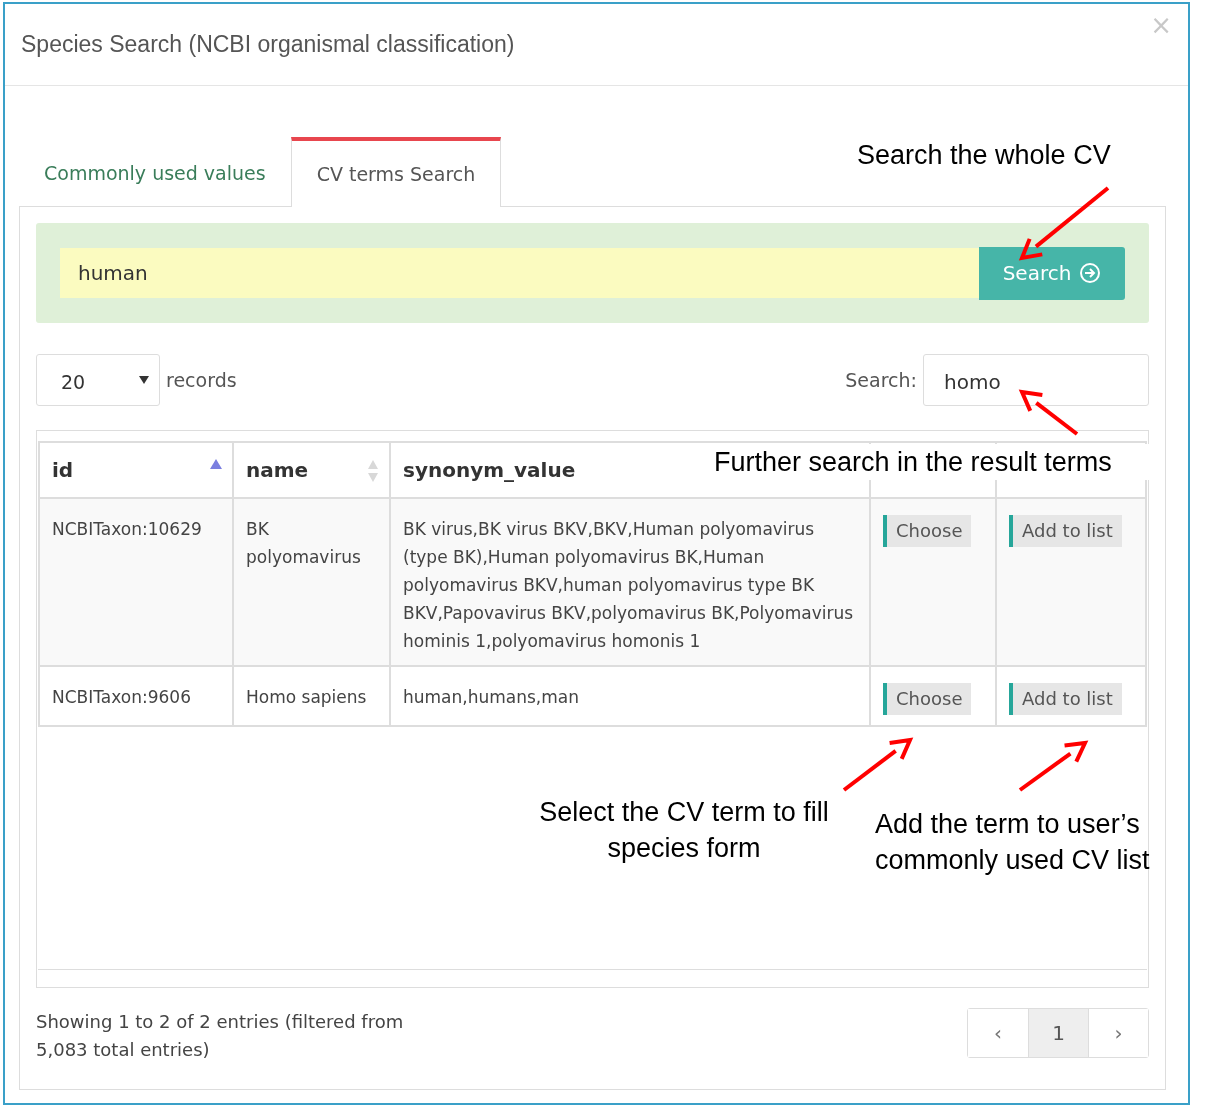 The width and height of the screenshot is (1215, 1108). What do you see at coordinates (1036, 380) in the screenshot?
I see `filter-input: homo` at bounding box center [1036, 380].